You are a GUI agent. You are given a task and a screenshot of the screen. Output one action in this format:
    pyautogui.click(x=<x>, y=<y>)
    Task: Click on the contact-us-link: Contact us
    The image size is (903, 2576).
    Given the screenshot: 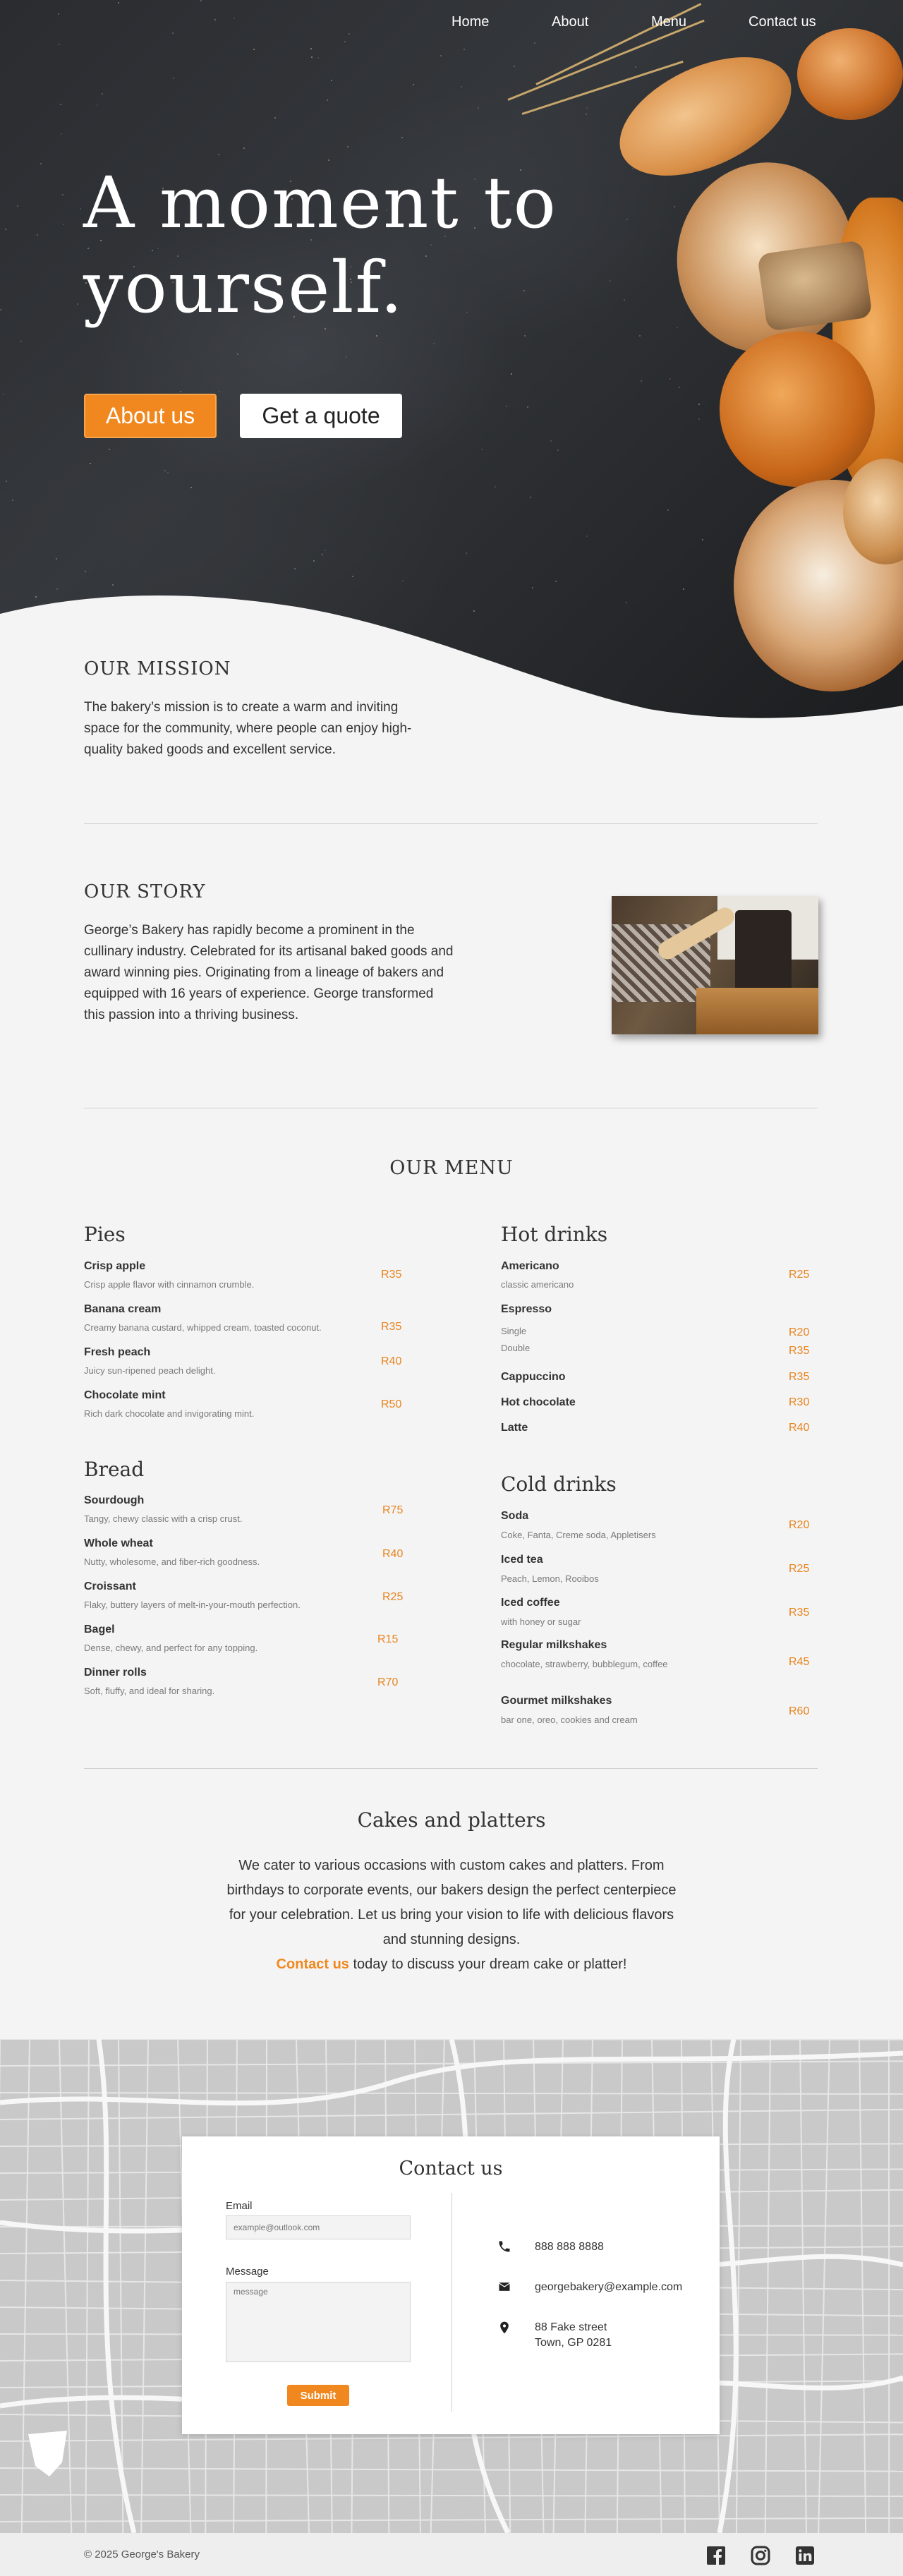 What is the action you would take?
    pyautogui.click(x=313, y=1964)
    